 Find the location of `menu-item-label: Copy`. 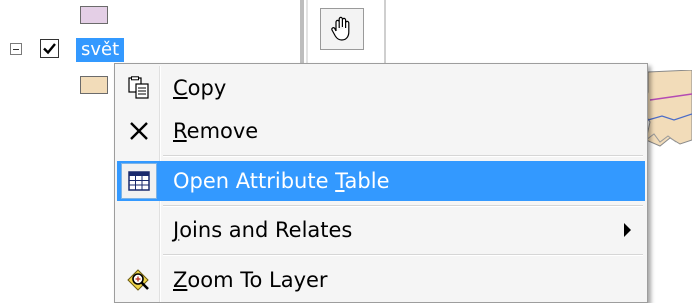

menu-item-label: Copy is located at coordinates (200, 88).